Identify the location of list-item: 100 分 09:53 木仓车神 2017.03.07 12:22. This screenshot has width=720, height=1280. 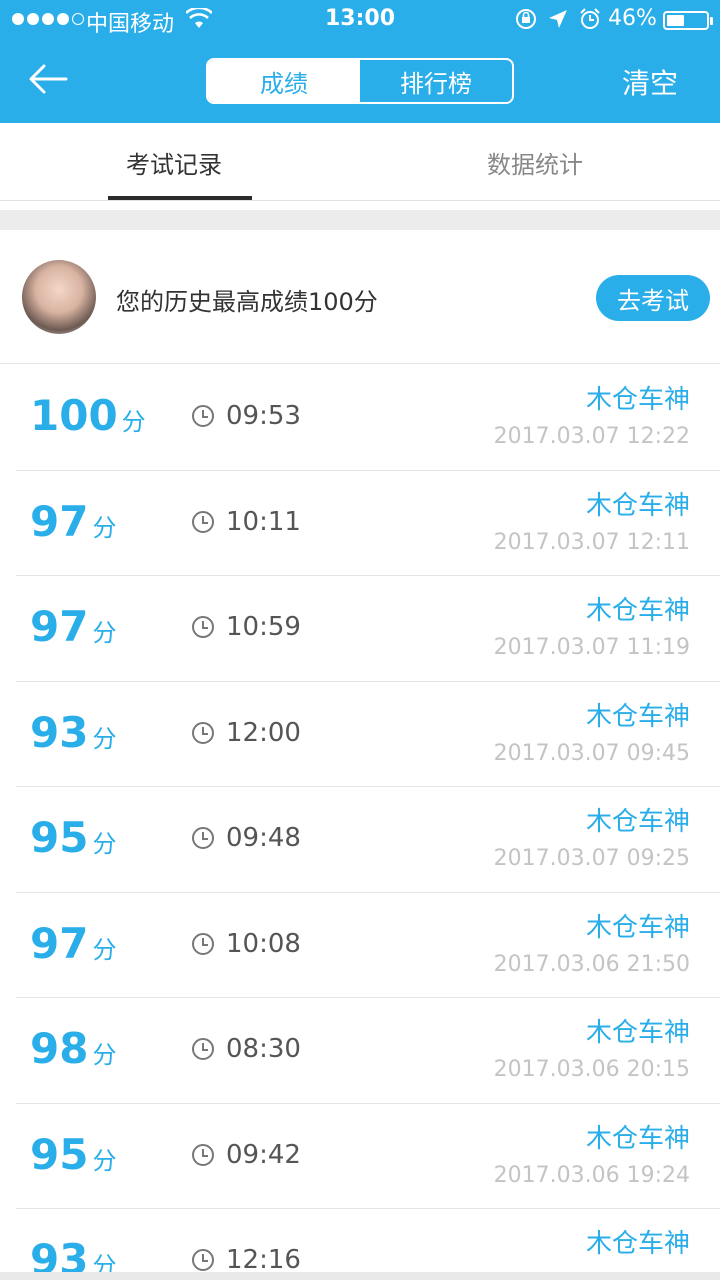
(368, 418).